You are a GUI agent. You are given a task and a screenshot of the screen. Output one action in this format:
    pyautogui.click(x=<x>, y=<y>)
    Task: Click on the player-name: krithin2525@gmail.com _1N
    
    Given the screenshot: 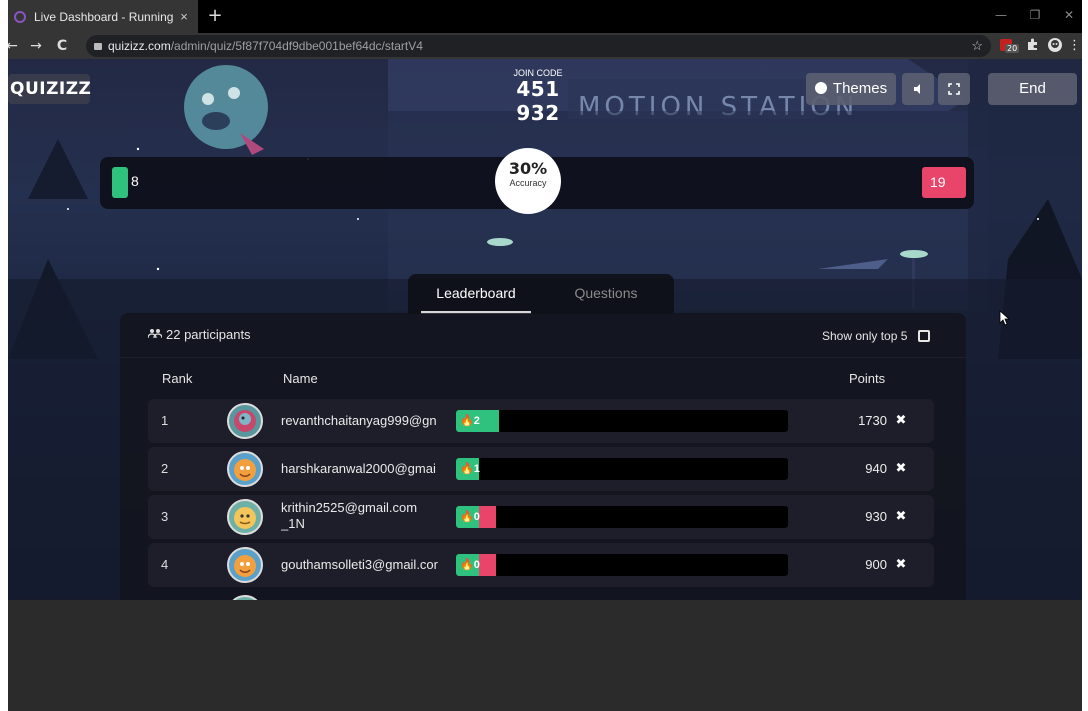 What is the action you would take?
    pyautogui.click(x=376, y=517)
    